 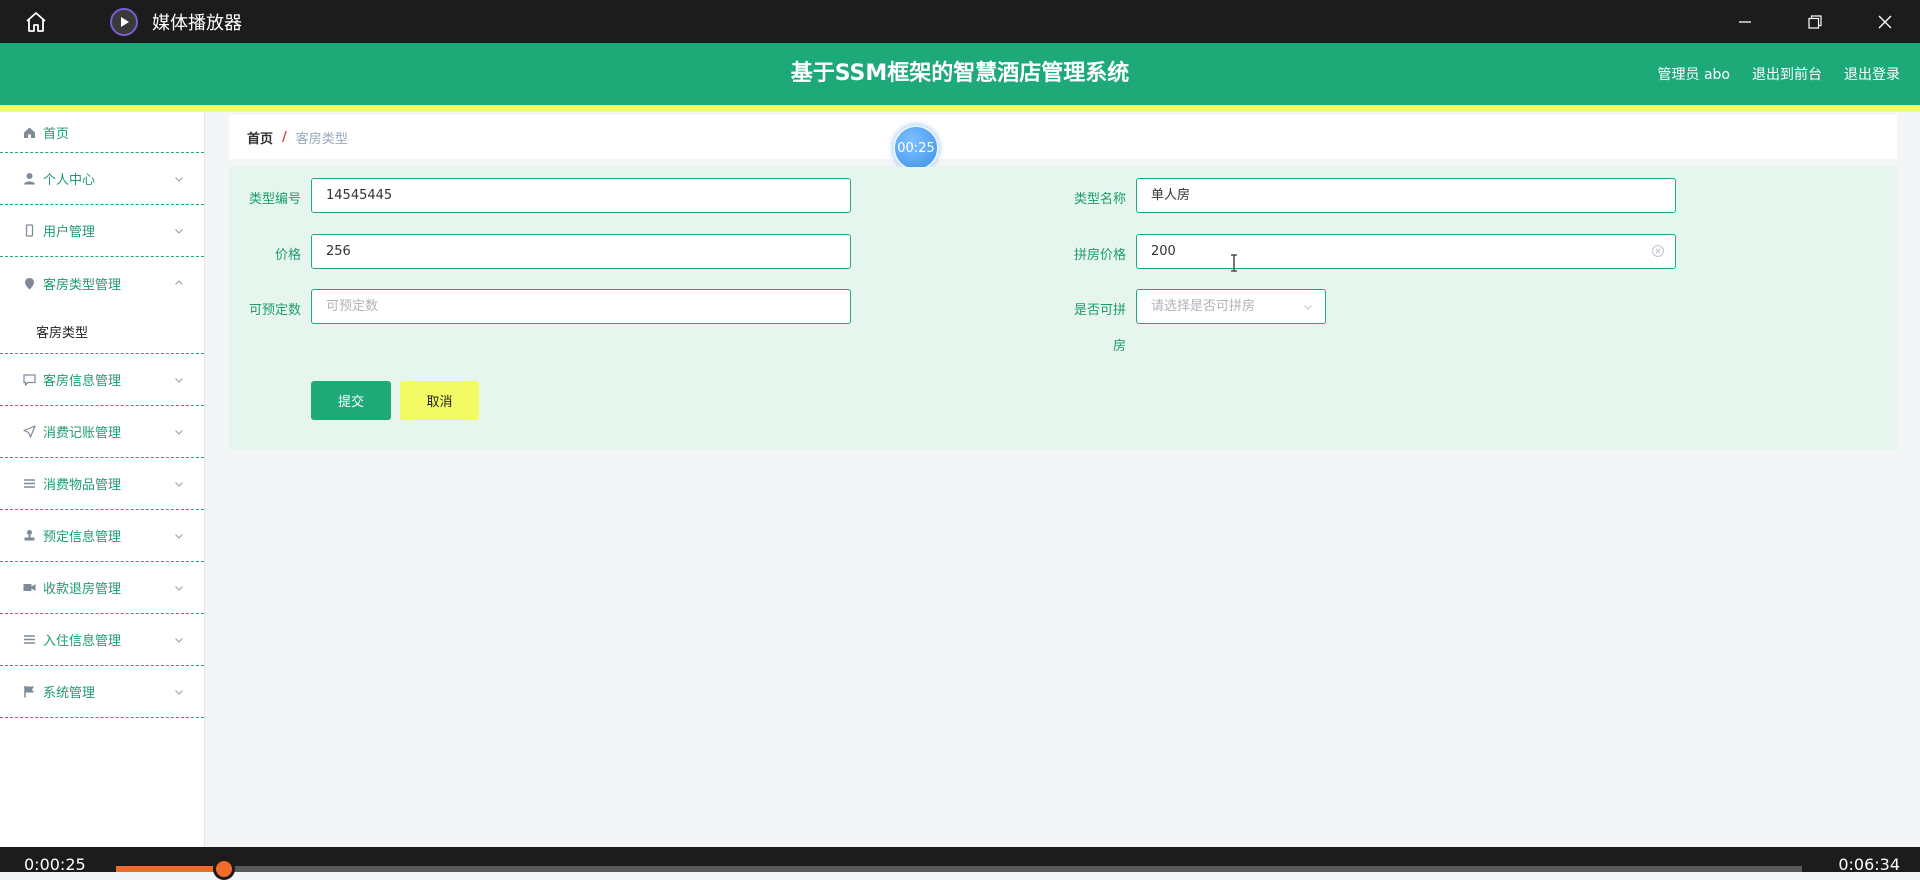 What do you see at coordinates (274, 199) in the screenshot?
I see `type-code-label: 类型编号` at bounding box center [274, 199].